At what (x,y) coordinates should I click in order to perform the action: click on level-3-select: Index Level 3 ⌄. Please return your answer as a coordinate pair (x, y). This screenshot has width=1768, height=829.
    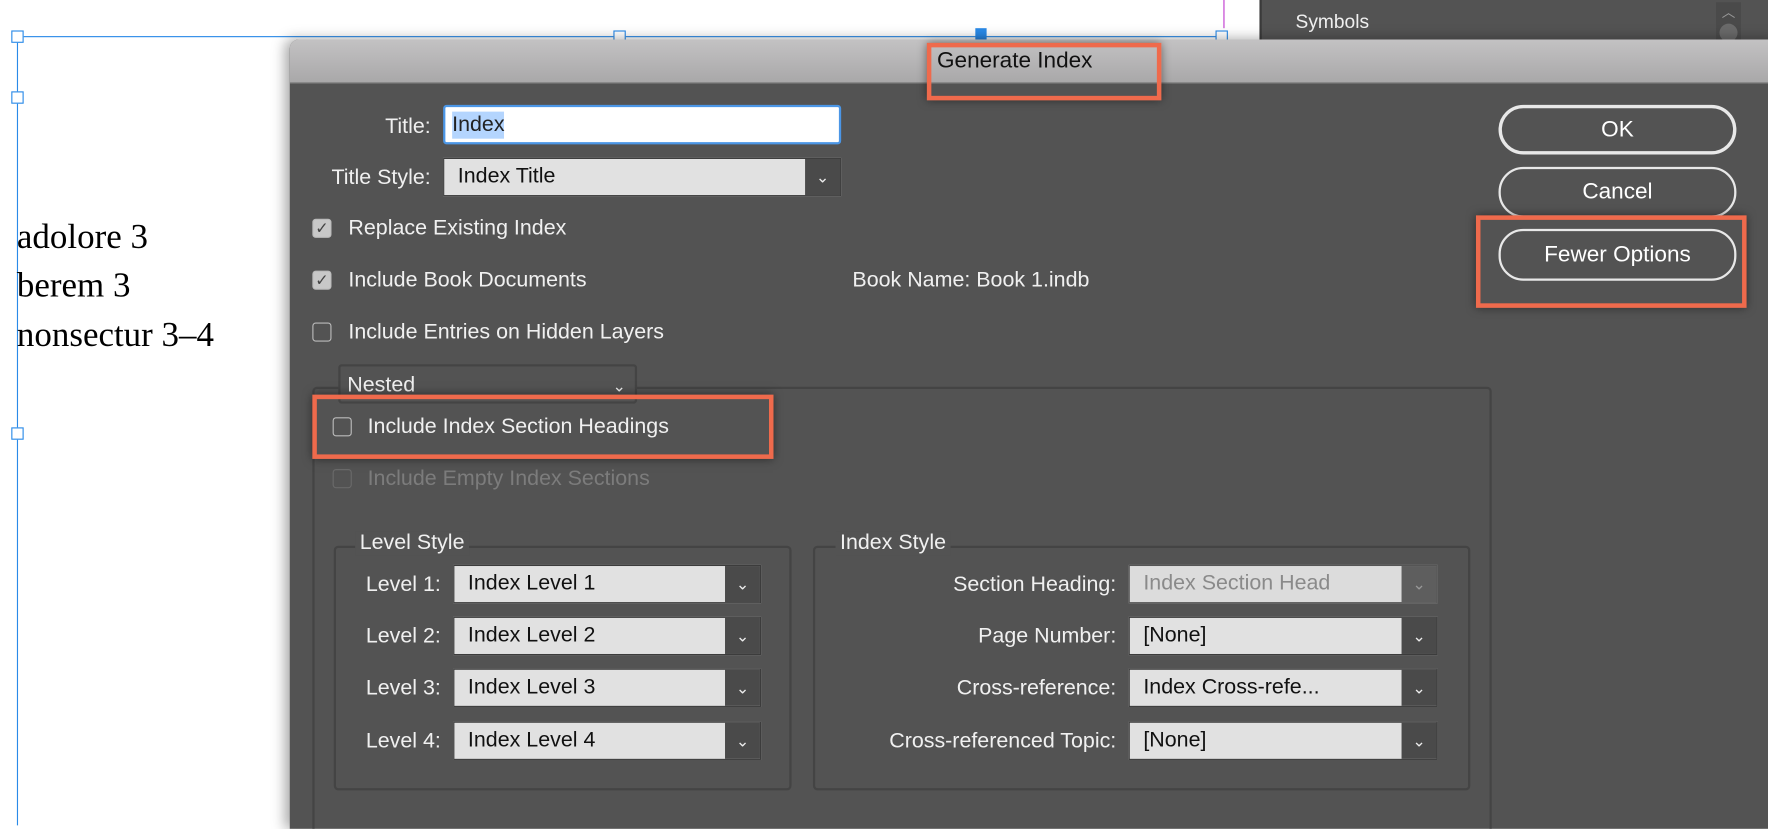
    Looking at the image, I should click on (607, 687).